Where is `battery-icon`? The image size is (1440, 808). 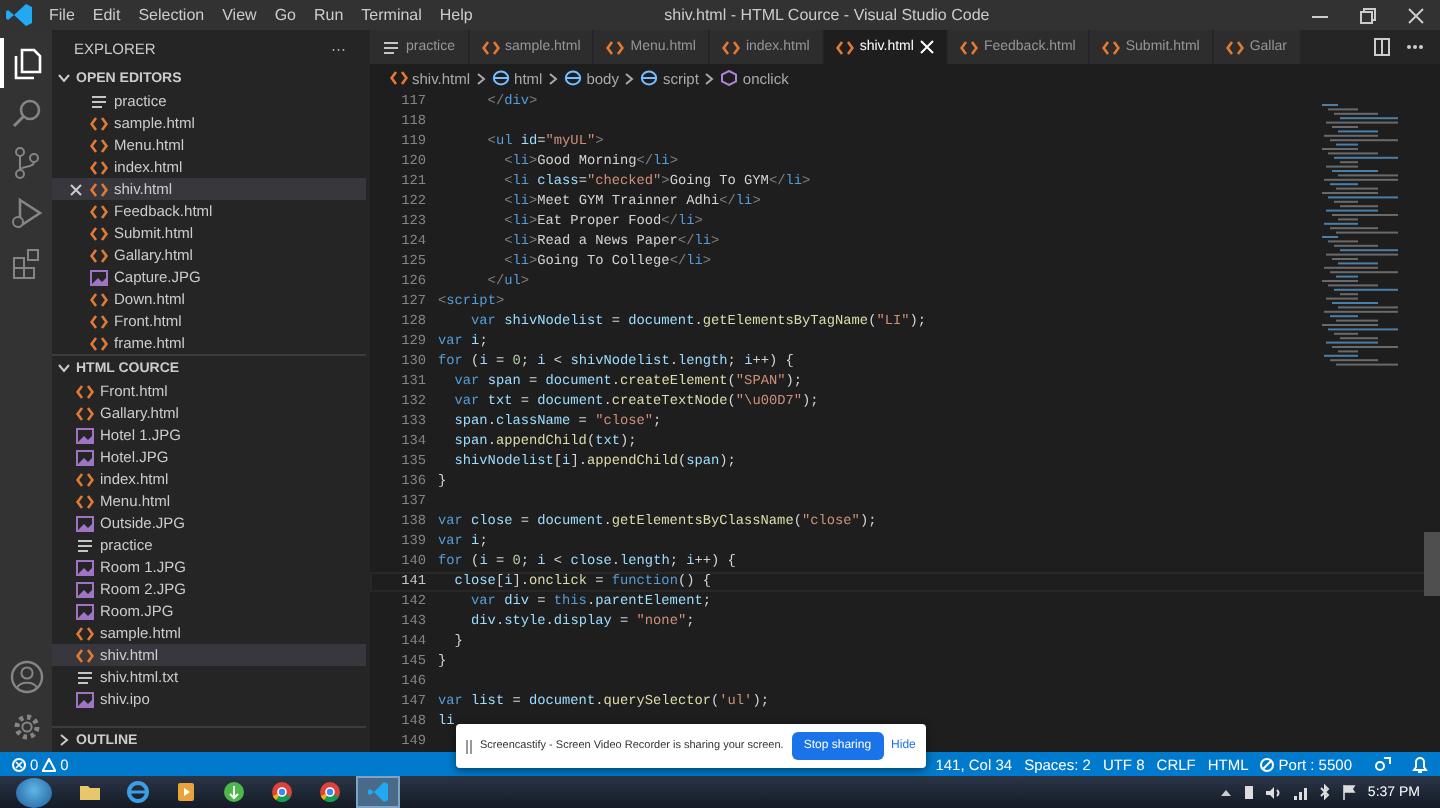 battery-icon is located at coordinates (1248, 792).